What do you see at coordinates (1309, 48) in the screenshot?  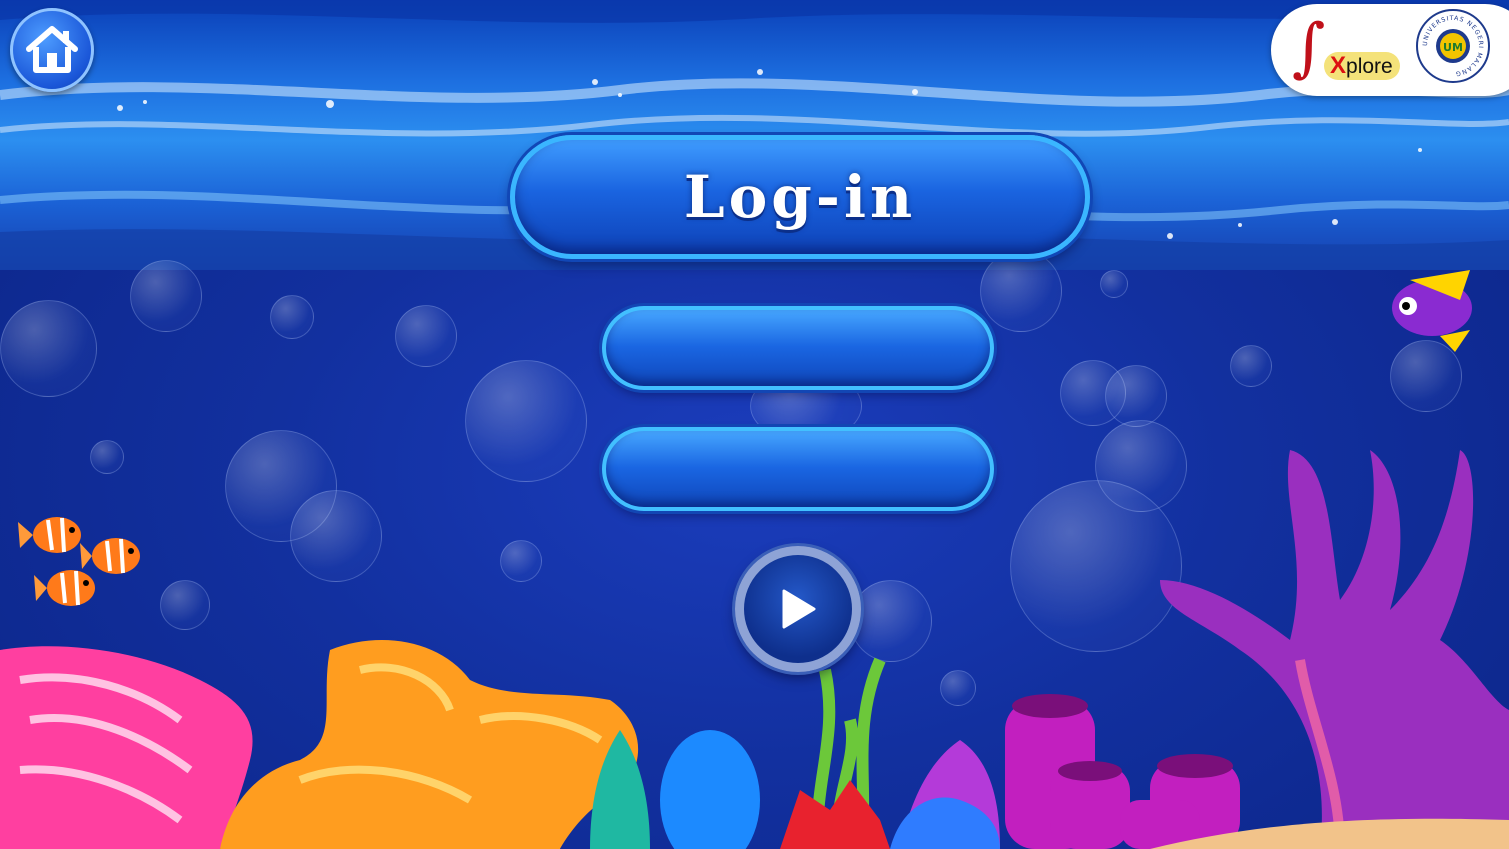 I see `integral-logo-icon: ∫` at bounding box center [1309, 48].